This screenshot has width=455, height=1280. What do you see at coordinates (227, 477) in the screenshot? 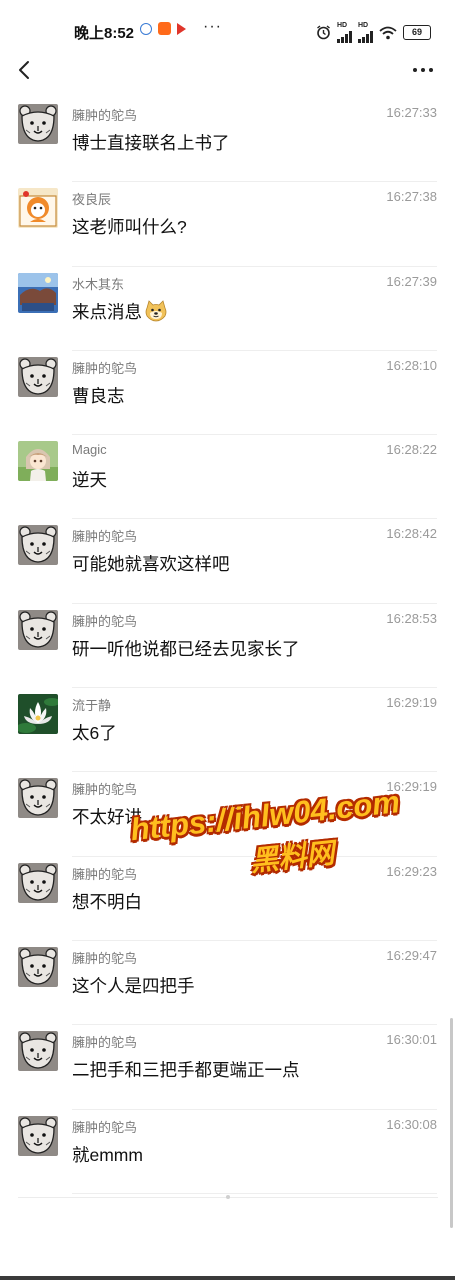
I see `chat-message: Magic 16:28:22 逆天` at bounding box center [227, 477].